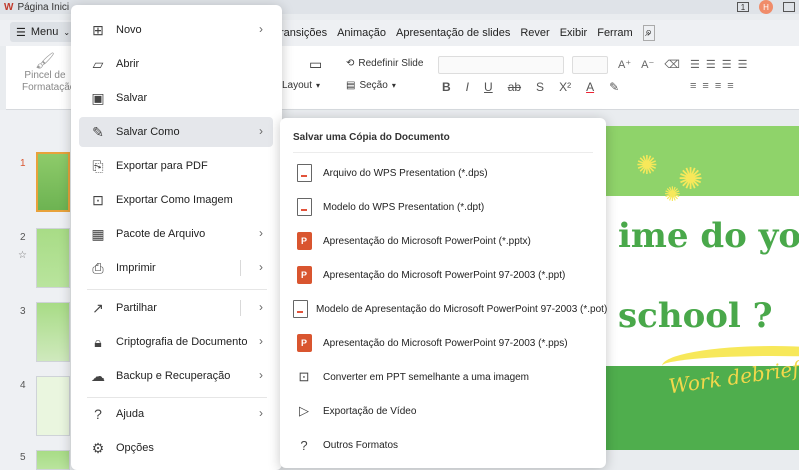  Describe the element at coordinates (766, 7) in the screenshot. I see `avatar: H` at that location.